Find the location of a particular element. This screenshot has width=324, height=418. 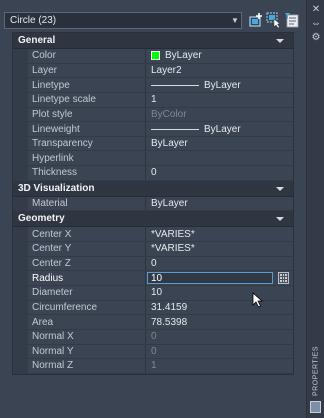

property-row-area: Area 78.5398 is located at coordinates (153, 322).